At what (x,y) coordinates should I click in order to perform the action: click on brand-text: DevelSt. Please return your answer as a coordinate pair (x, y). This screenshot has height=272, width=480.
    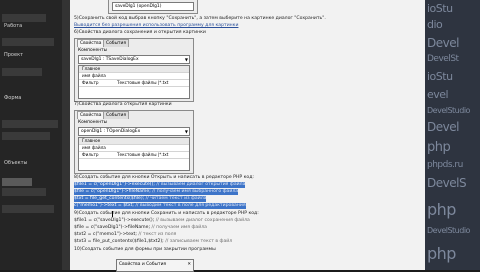
    Looking at the image, I should click on (443, 59).